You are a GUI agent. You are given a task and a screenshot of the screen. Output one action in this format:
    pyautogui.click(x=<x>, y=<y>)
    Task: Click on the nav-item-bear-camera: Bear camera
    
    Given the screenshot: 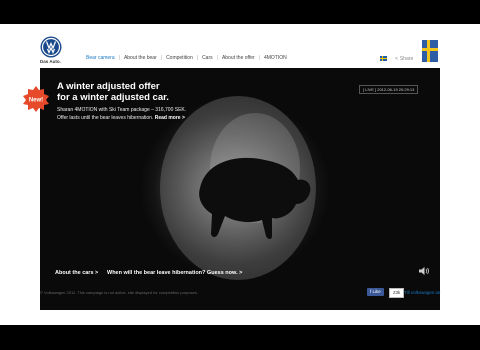 What is the action you would take?
    pyautogui.click(x=100, y=58)
    